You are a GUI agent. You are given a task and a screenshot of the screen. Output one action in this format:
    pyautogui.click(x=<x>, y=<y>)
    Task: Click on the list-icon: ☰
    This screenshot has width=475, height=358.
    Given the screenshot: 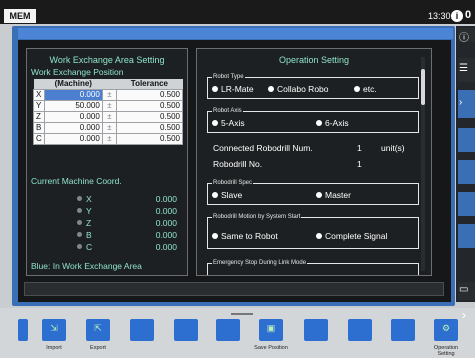 What is the action you would take?
    pyautogui.click(x=463, y=68)
    